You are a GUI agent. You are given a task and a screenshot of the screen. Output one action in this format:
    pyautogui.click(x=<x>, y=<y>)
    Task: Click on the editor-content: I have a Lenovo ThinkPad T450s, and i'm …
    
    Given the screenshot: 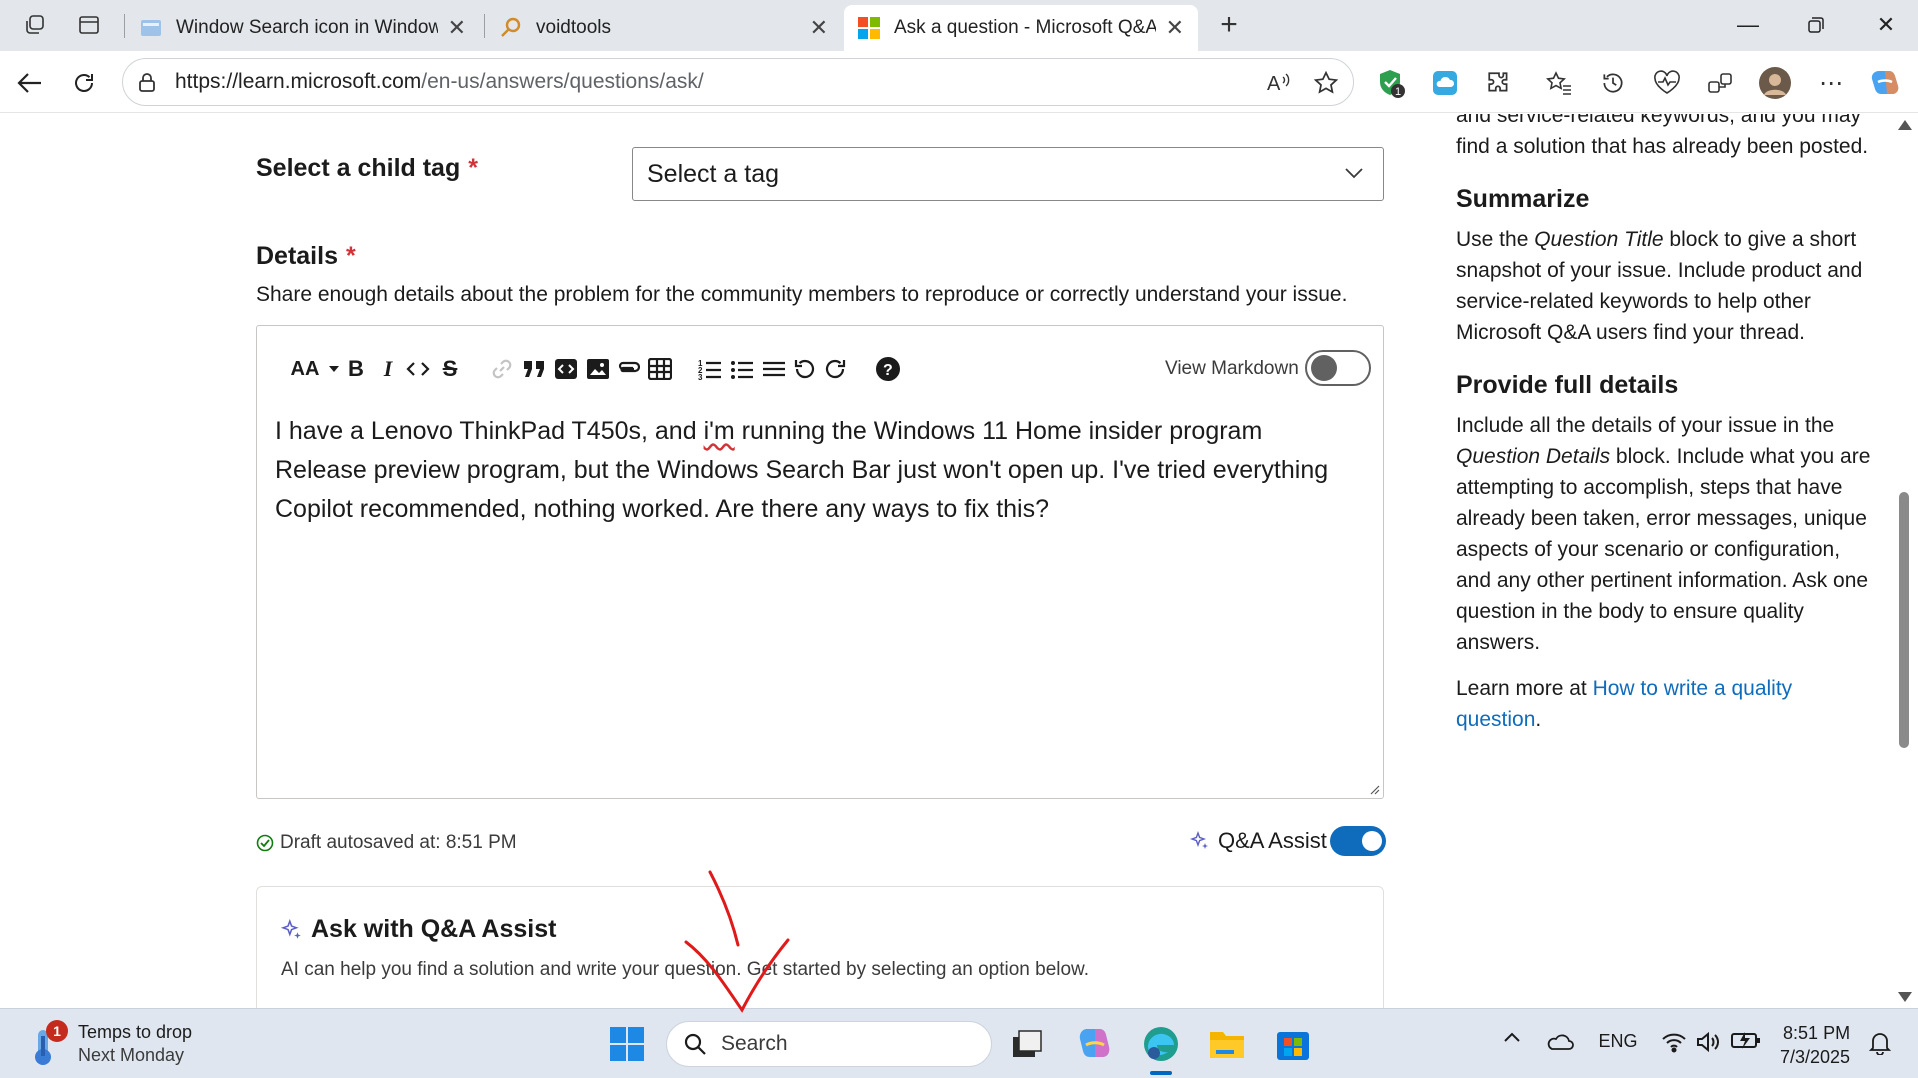 What is the action you would take?
    pyautogui.click(x=805, y=470)
    